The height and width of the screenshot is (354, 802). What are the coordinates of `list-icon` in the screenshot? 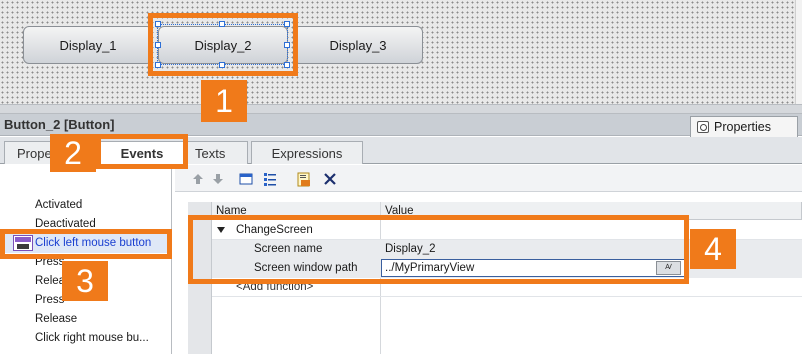 It's located at (270, 179).